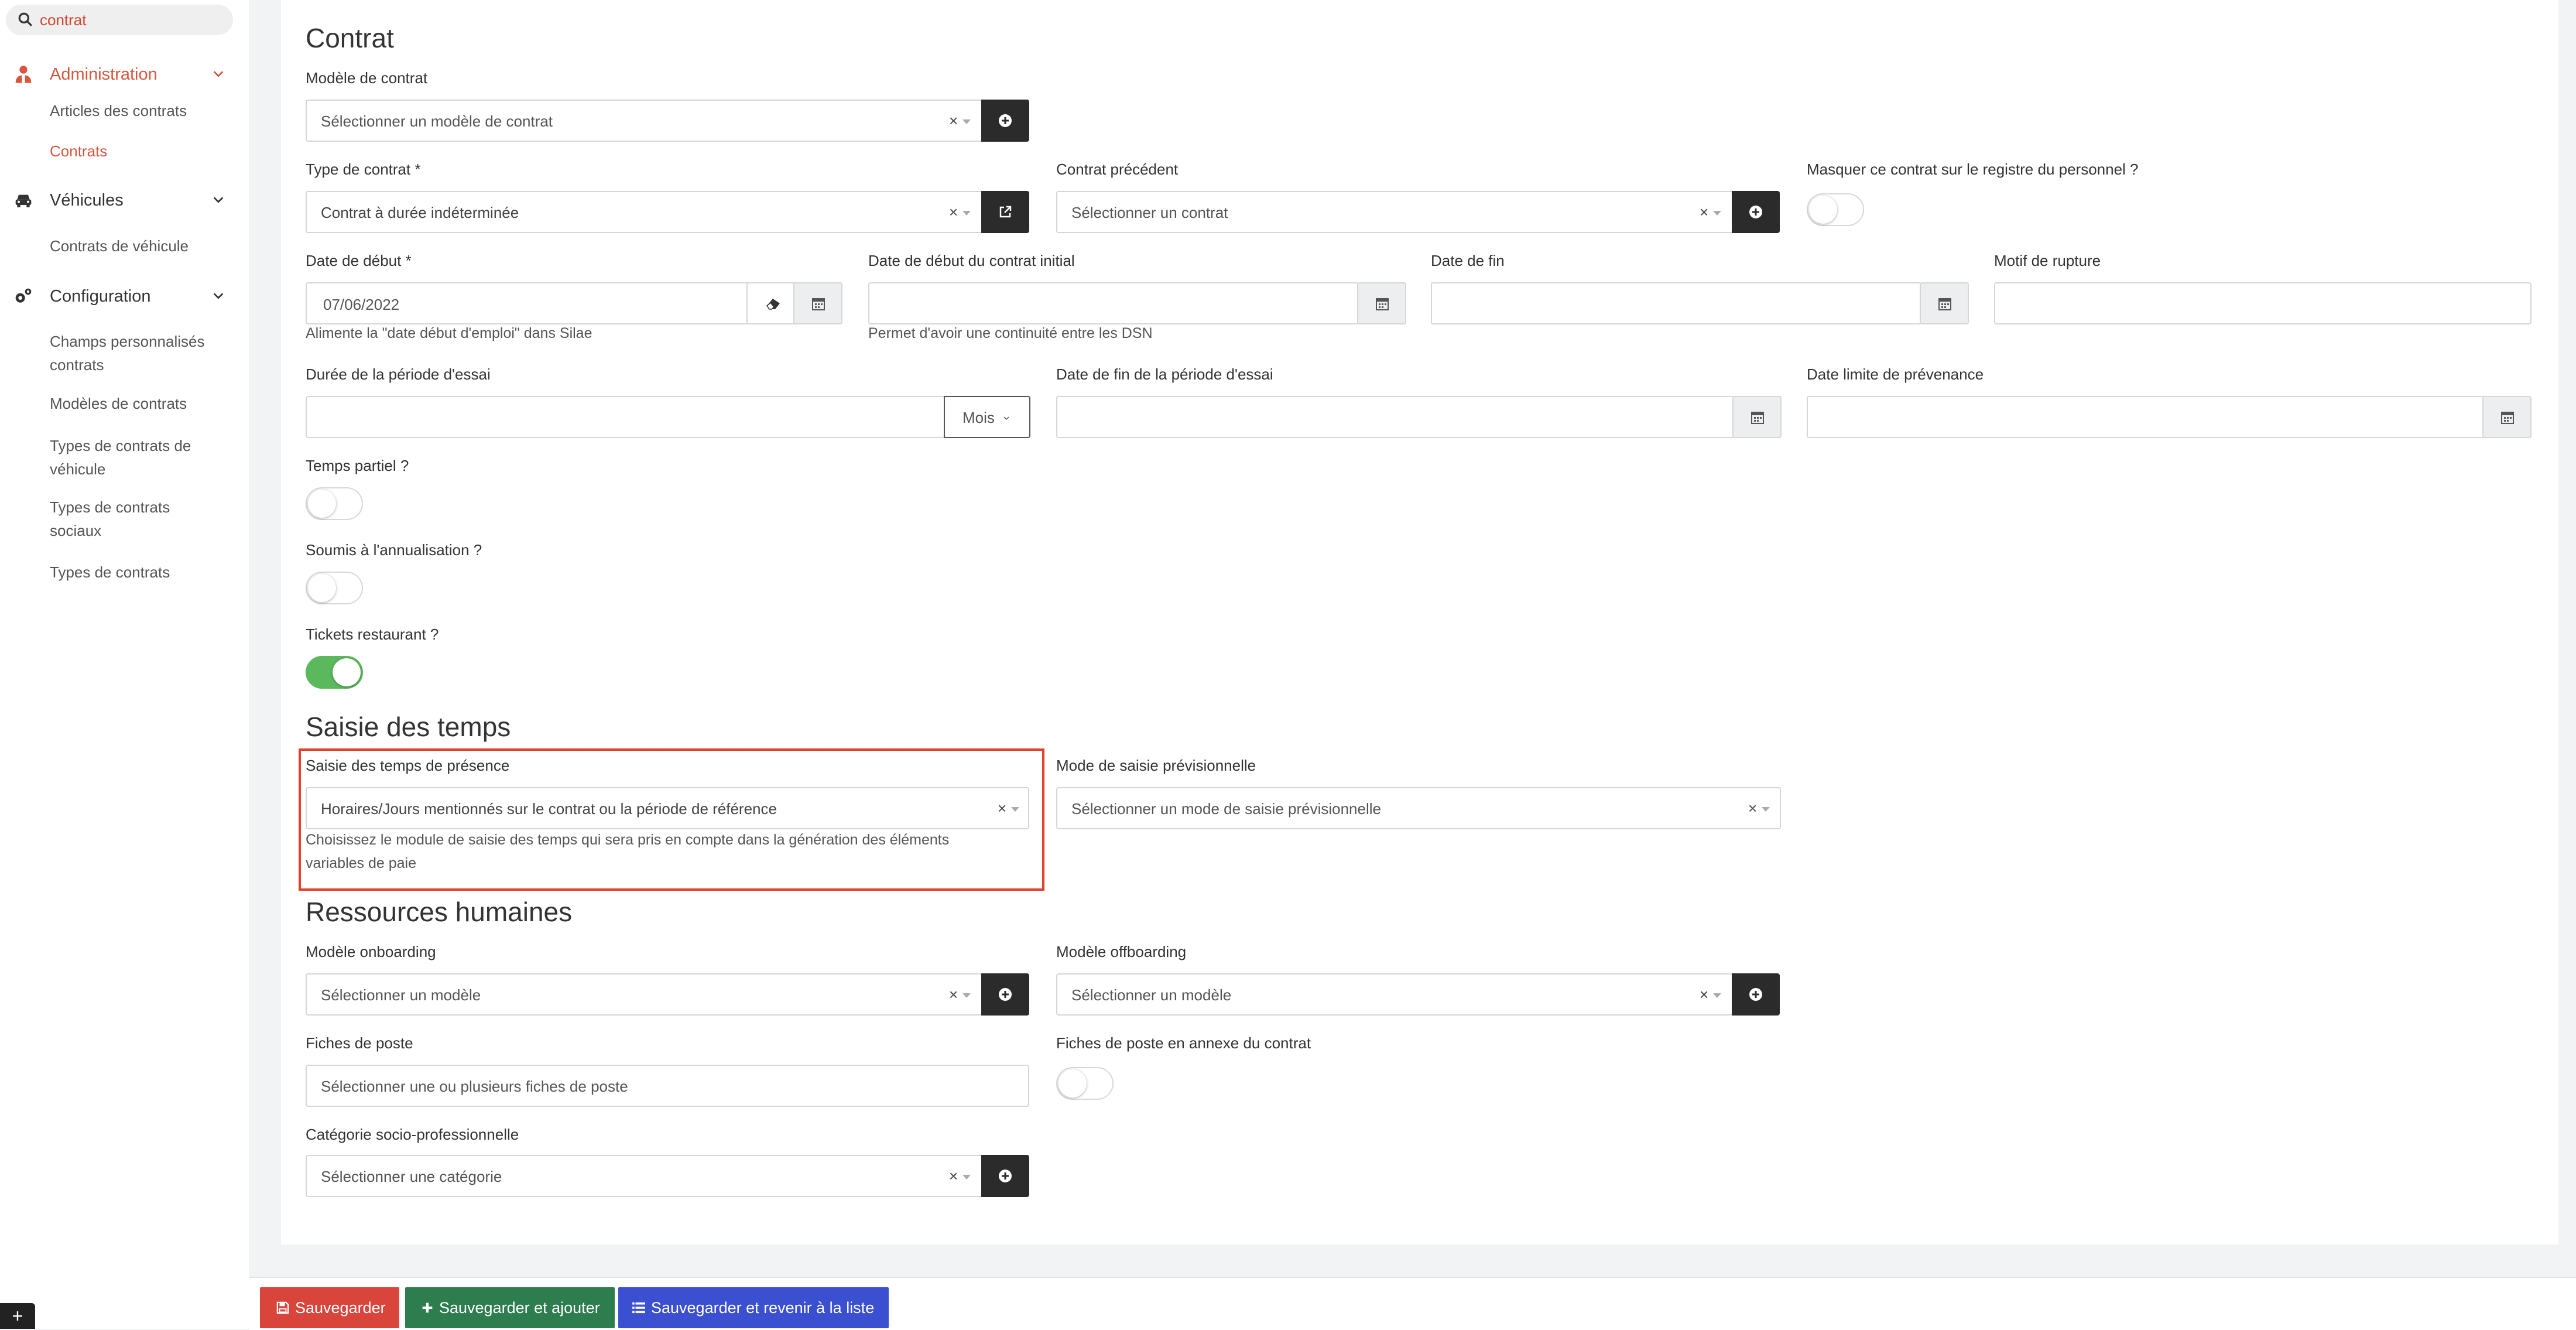 The height and width of the screenshot is (1330, 2576). I want to click on plus-icon, so click(427, 1307).